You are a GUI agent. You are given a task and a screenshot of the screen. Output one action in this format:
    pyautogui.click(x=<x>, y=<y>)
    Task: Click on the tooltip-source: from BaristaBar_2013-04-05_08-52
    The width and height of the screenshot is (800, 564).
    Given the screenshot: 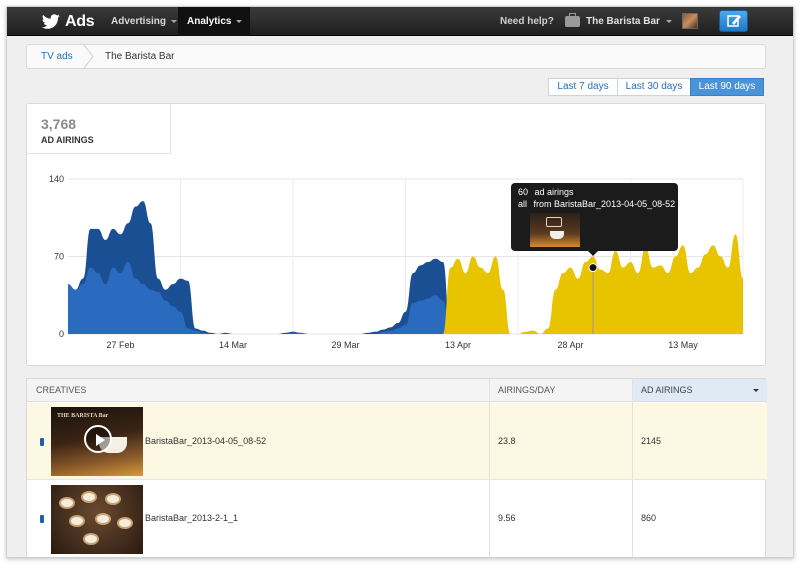 What is the action you would take?
    pyautogui.click(x=604, y=203)
    